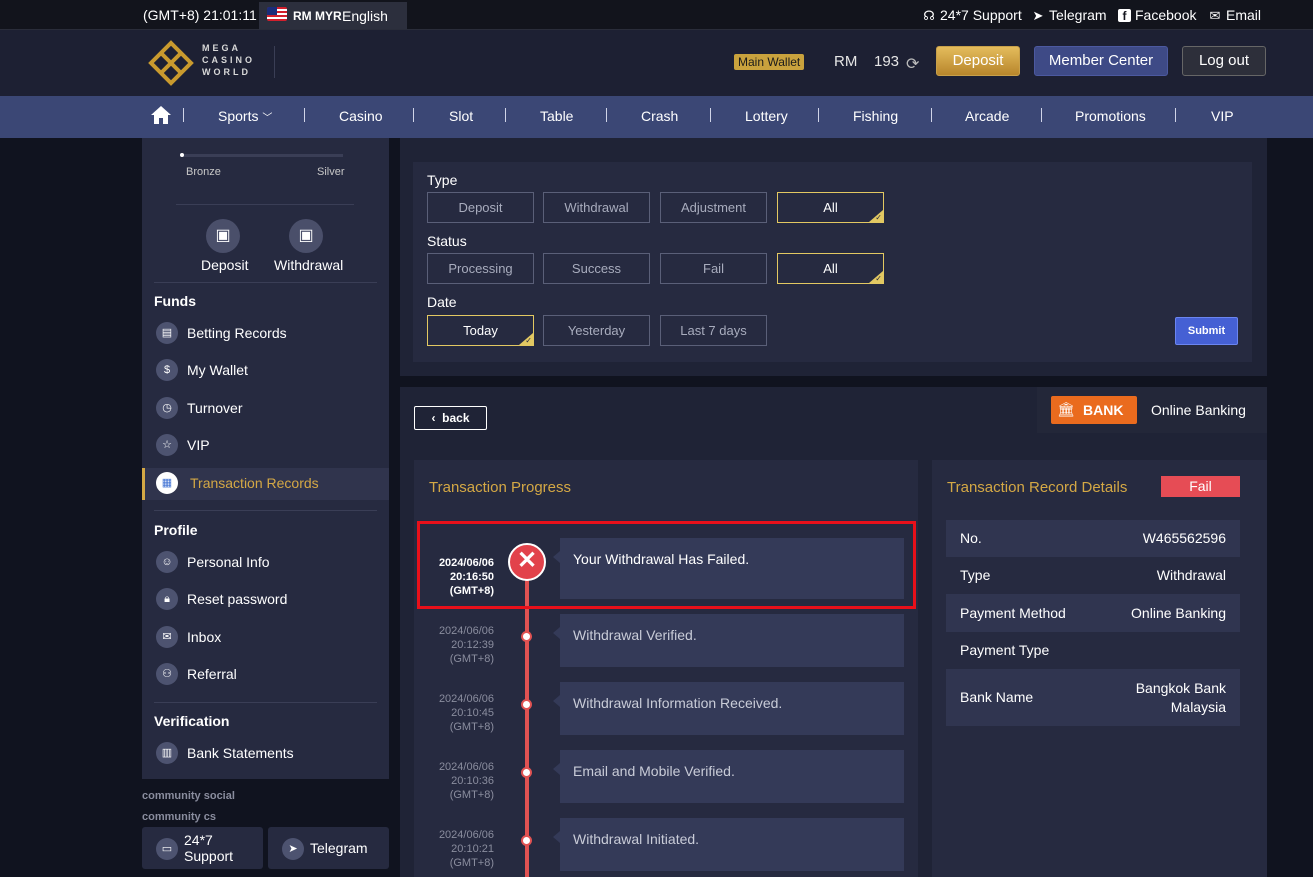 The height and width of the screenshot is (877, 1313). Describe the element at coordinates (830, 268) in the screenshot. I see `status-all-option: All` at that location.